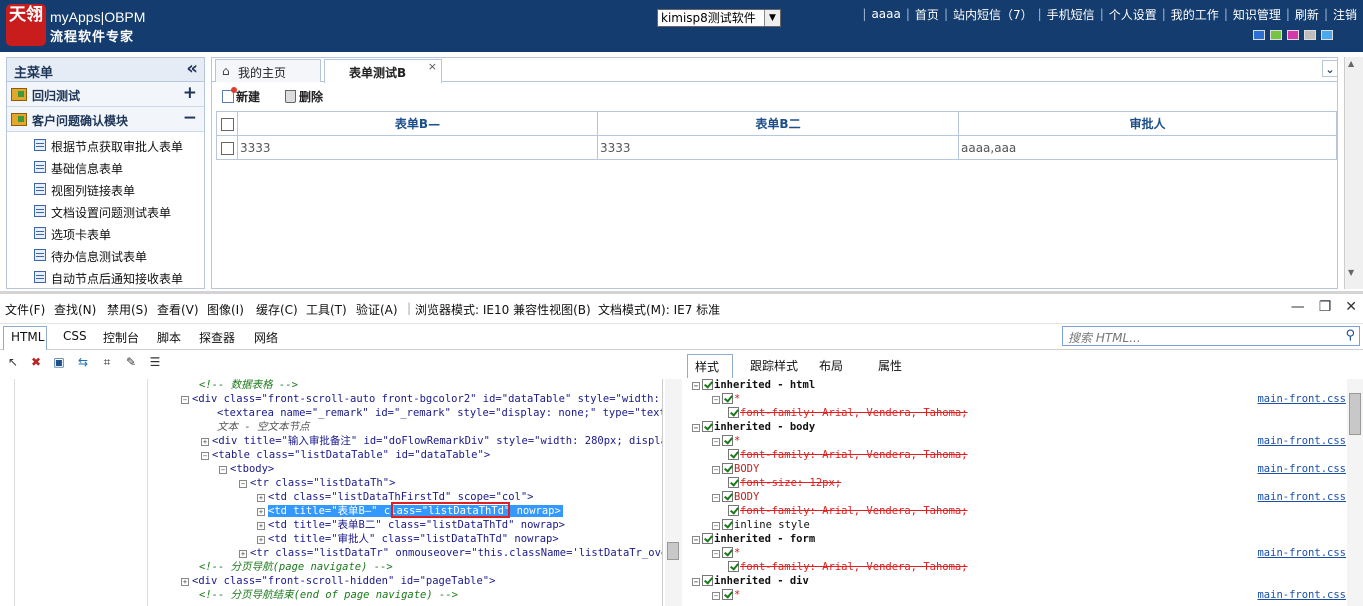  Describe the element at coordinates (296, 567) in the screenshot. I see `dom-node: <!-- 分页导航(page navigate) -->` at that location.